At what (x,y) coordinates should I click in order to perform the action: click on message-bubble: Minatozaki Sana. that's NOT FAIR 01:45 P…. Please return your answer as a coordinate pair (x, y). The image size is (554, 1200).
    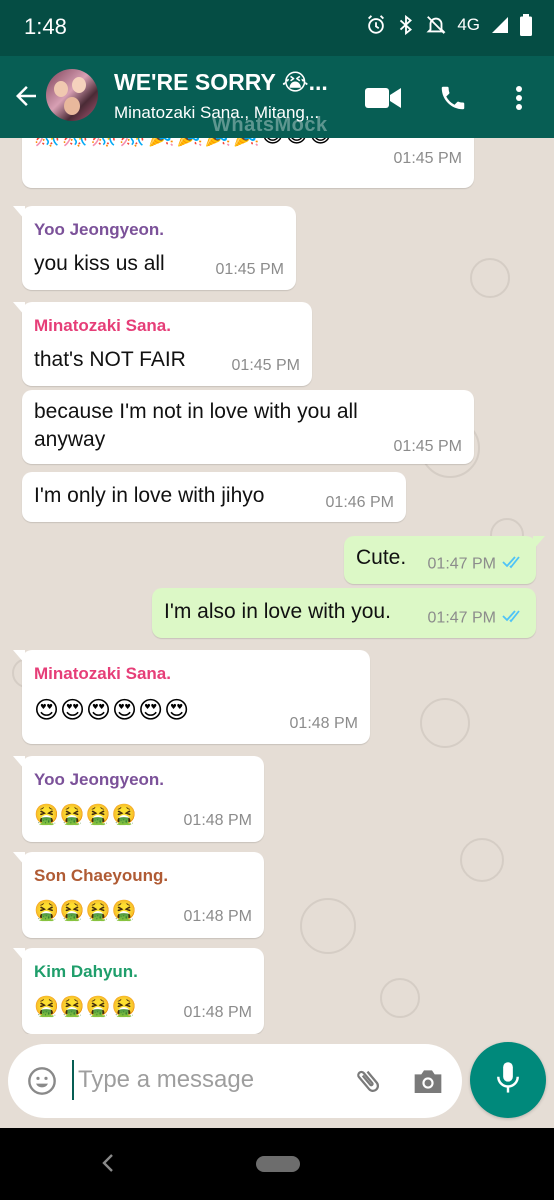
    Looking at the image, I should click on (162, 344).